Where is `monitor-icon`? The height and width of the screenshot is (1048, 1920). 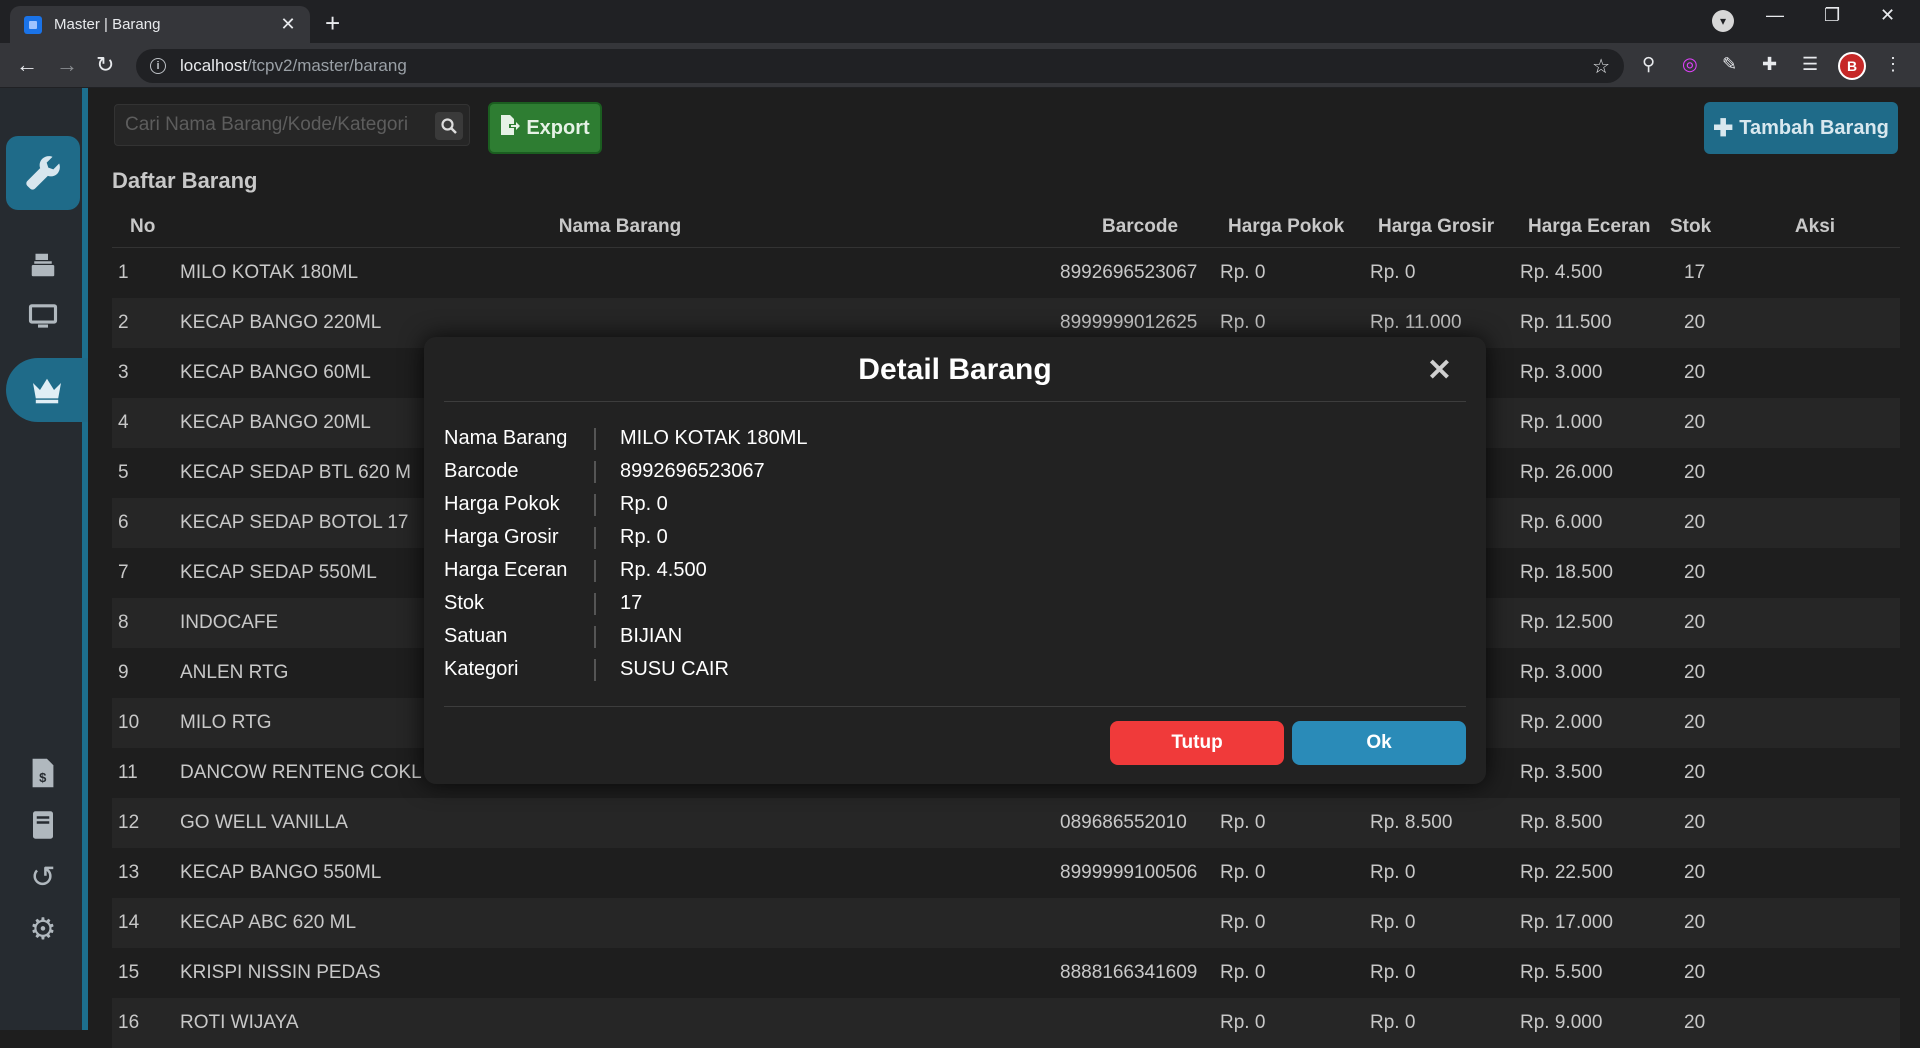
monitor-icon is located at coordinates (43, 317).